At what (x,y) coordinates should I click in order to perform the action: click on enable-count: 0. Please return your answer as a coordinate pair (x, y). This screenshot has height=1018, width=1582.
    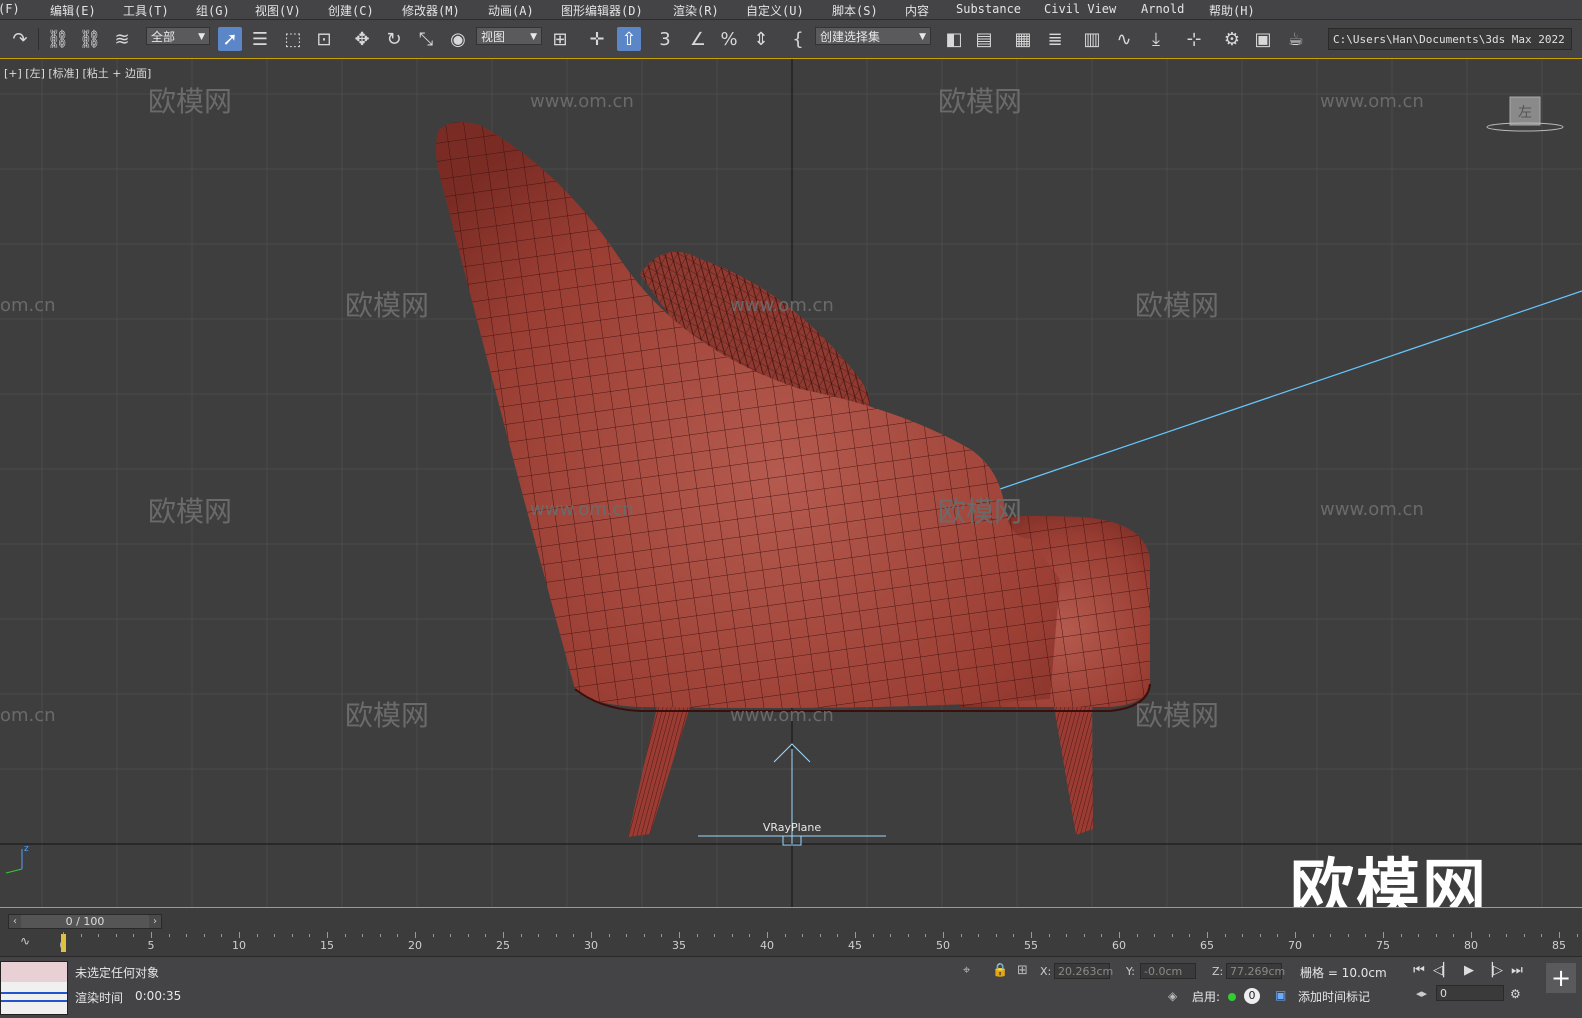
    Looking at the image, I should click on (1252, 996).